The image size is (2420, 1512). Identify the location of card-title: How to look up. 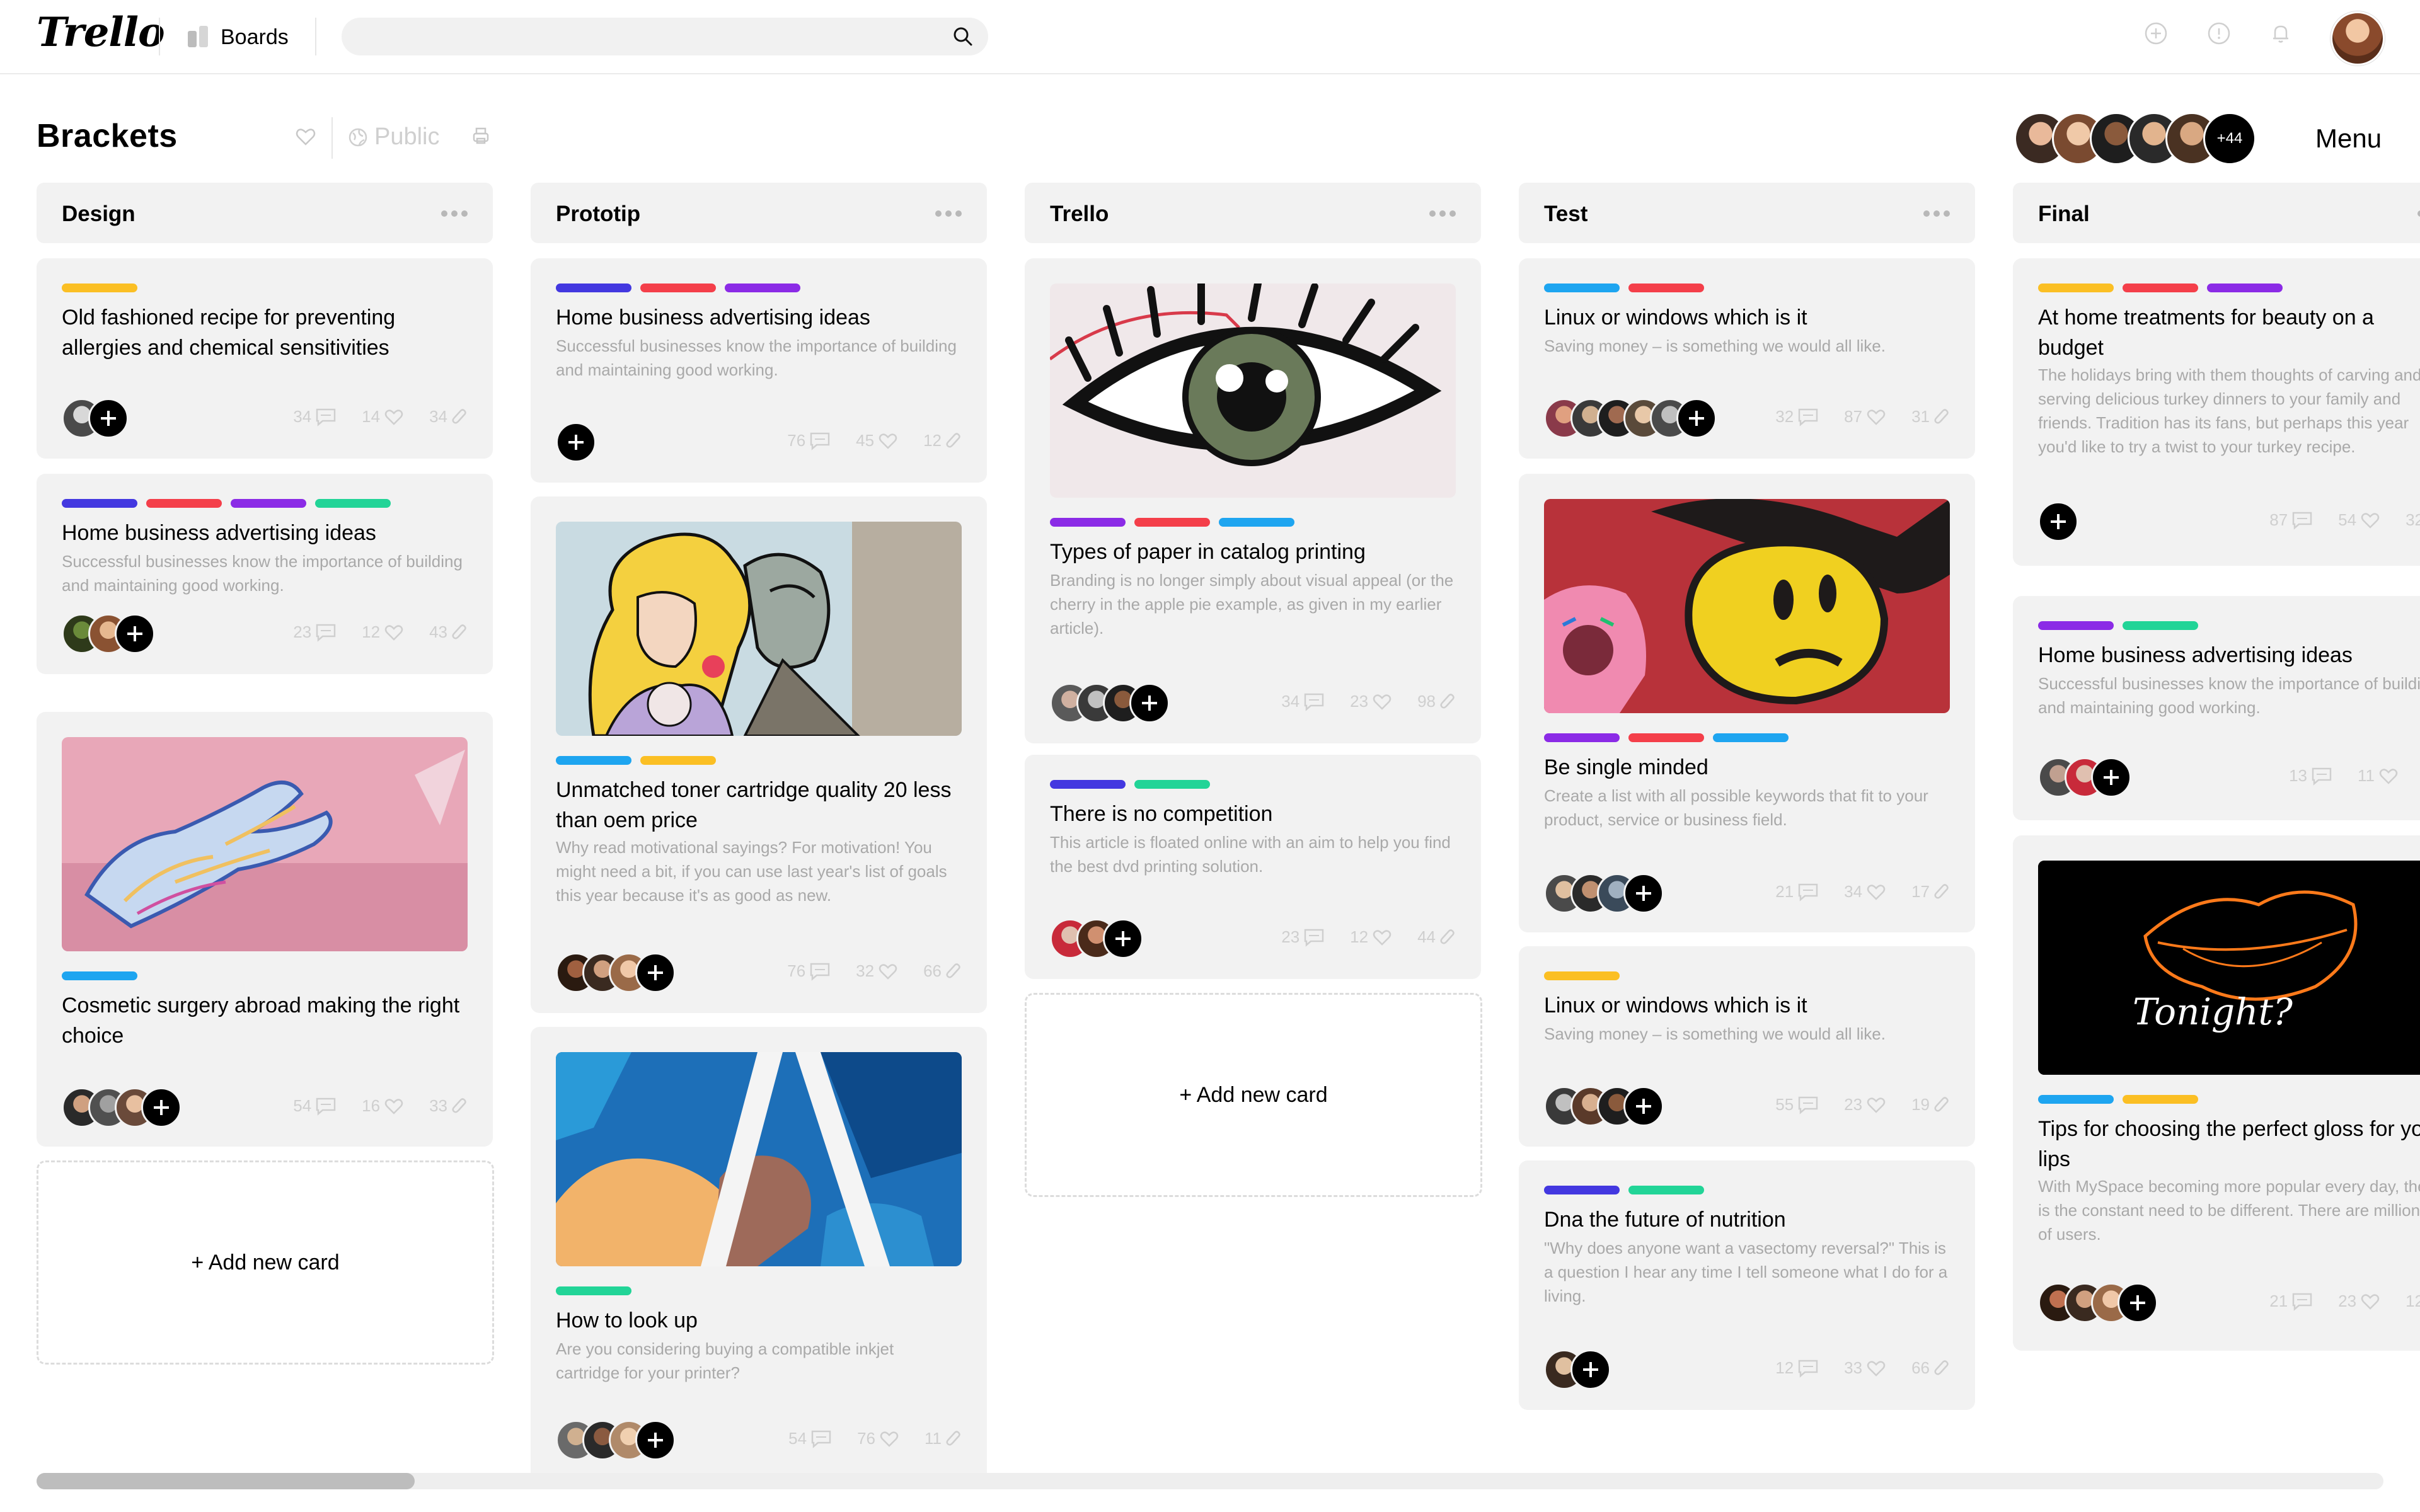
(627, 1320).